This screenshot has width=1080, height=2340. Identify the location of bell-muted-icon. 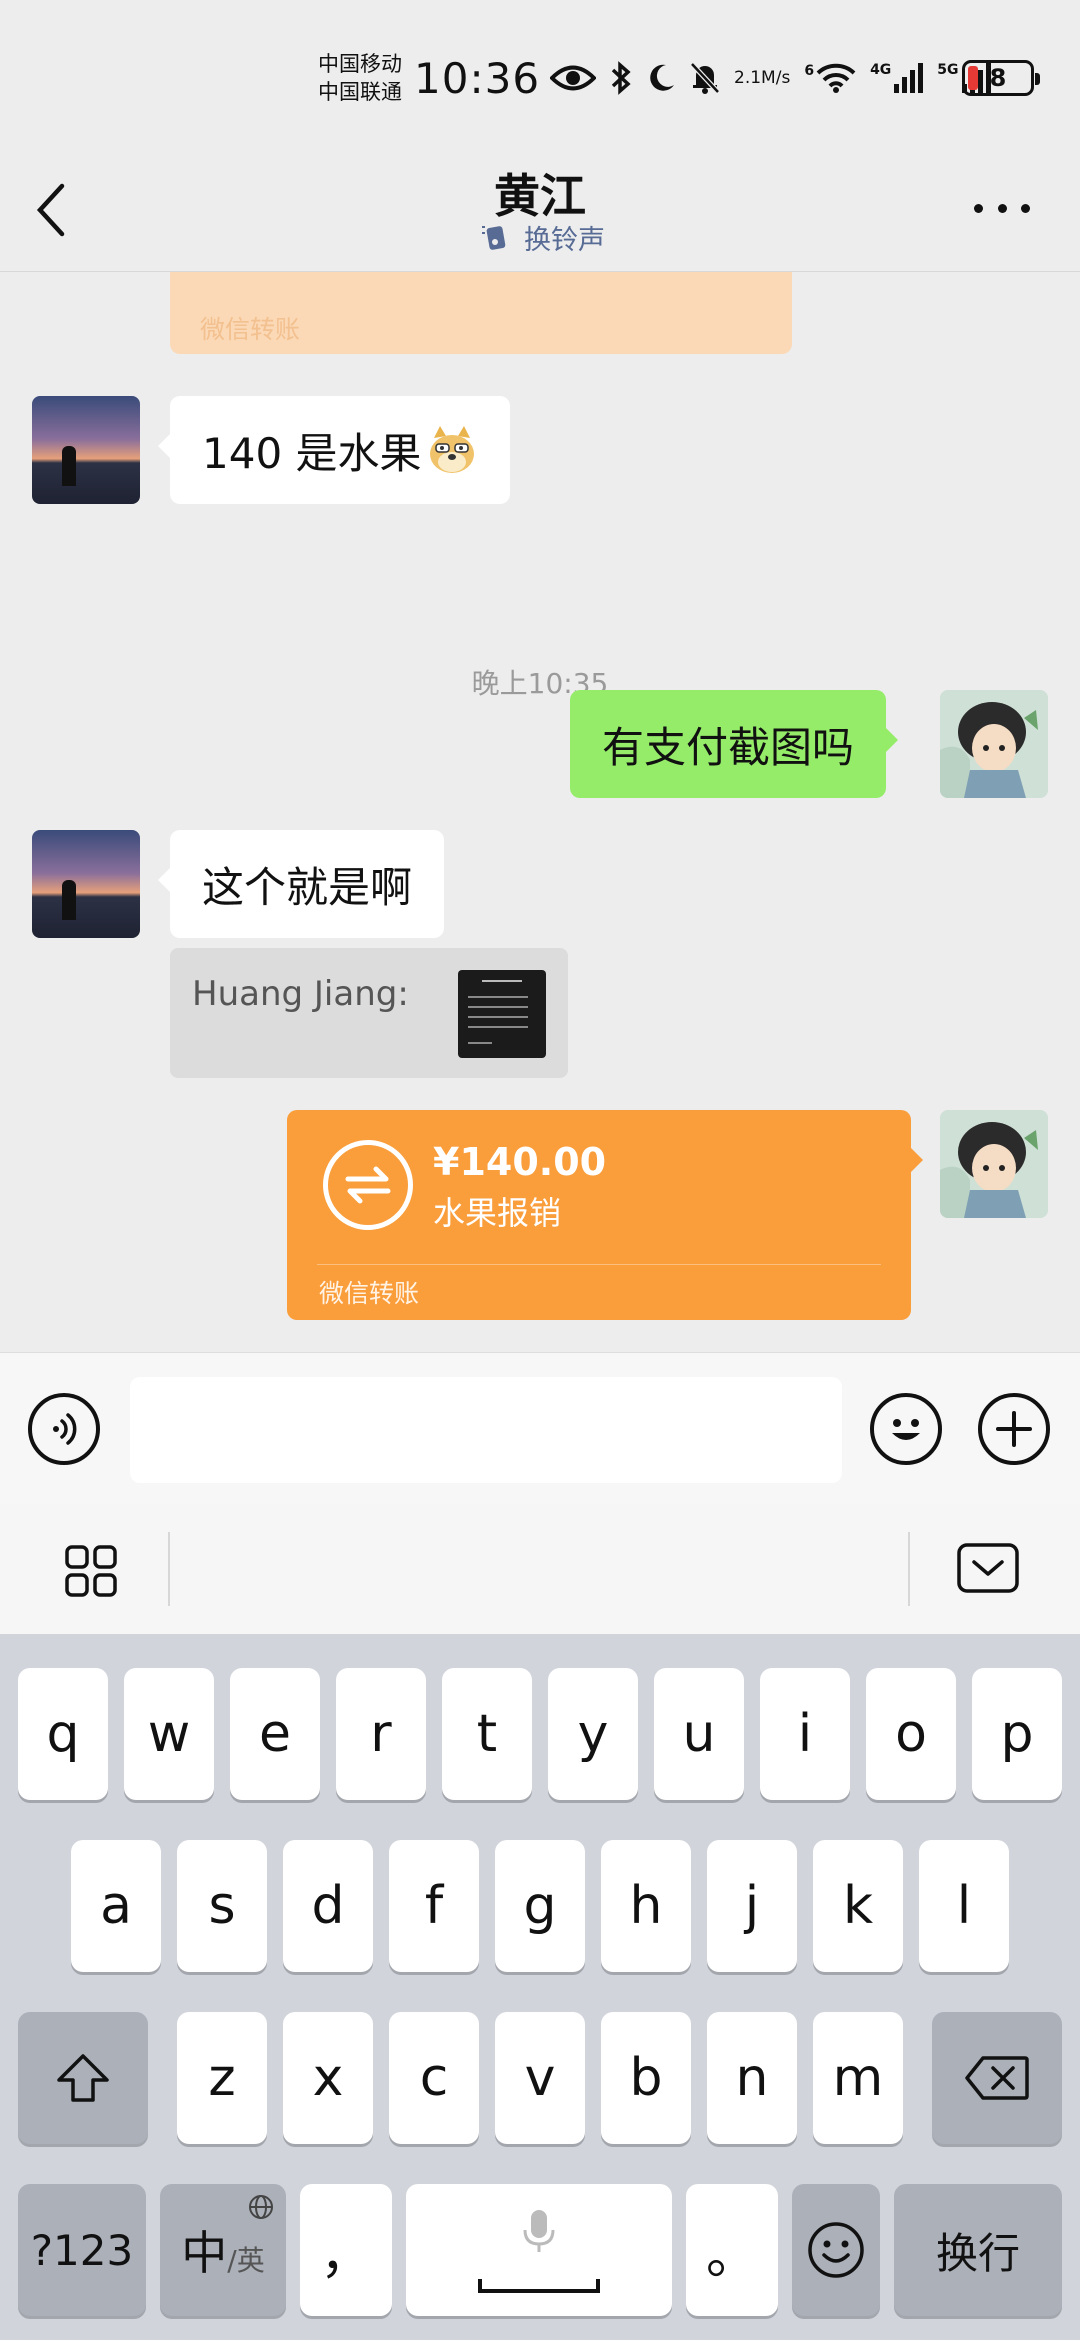
(705, 78).